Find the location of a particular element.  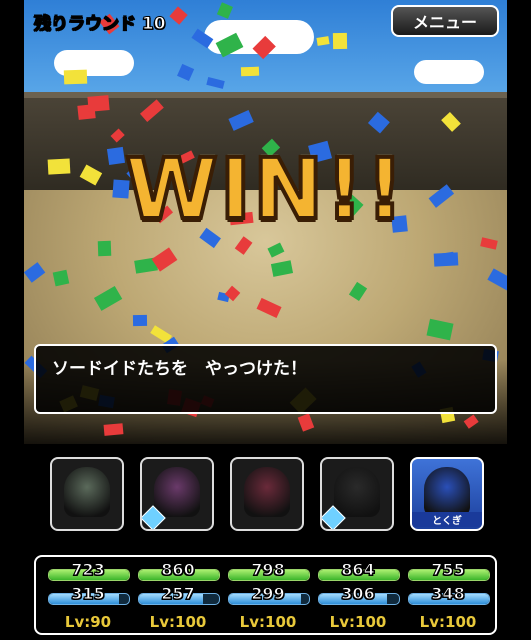

voodoo-doll-icon is located at coordinates (267, 492).